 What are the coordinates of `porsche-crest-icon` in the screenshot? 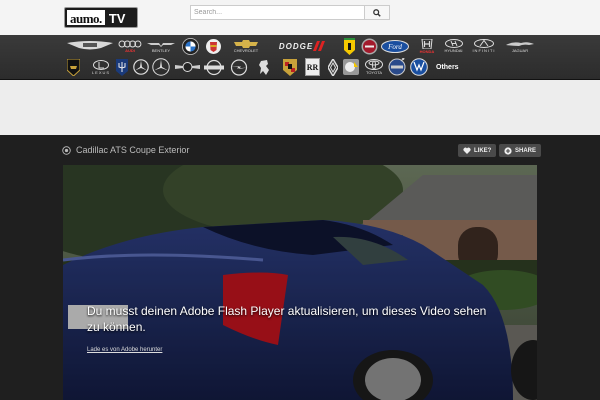 It's located at (290, 67).